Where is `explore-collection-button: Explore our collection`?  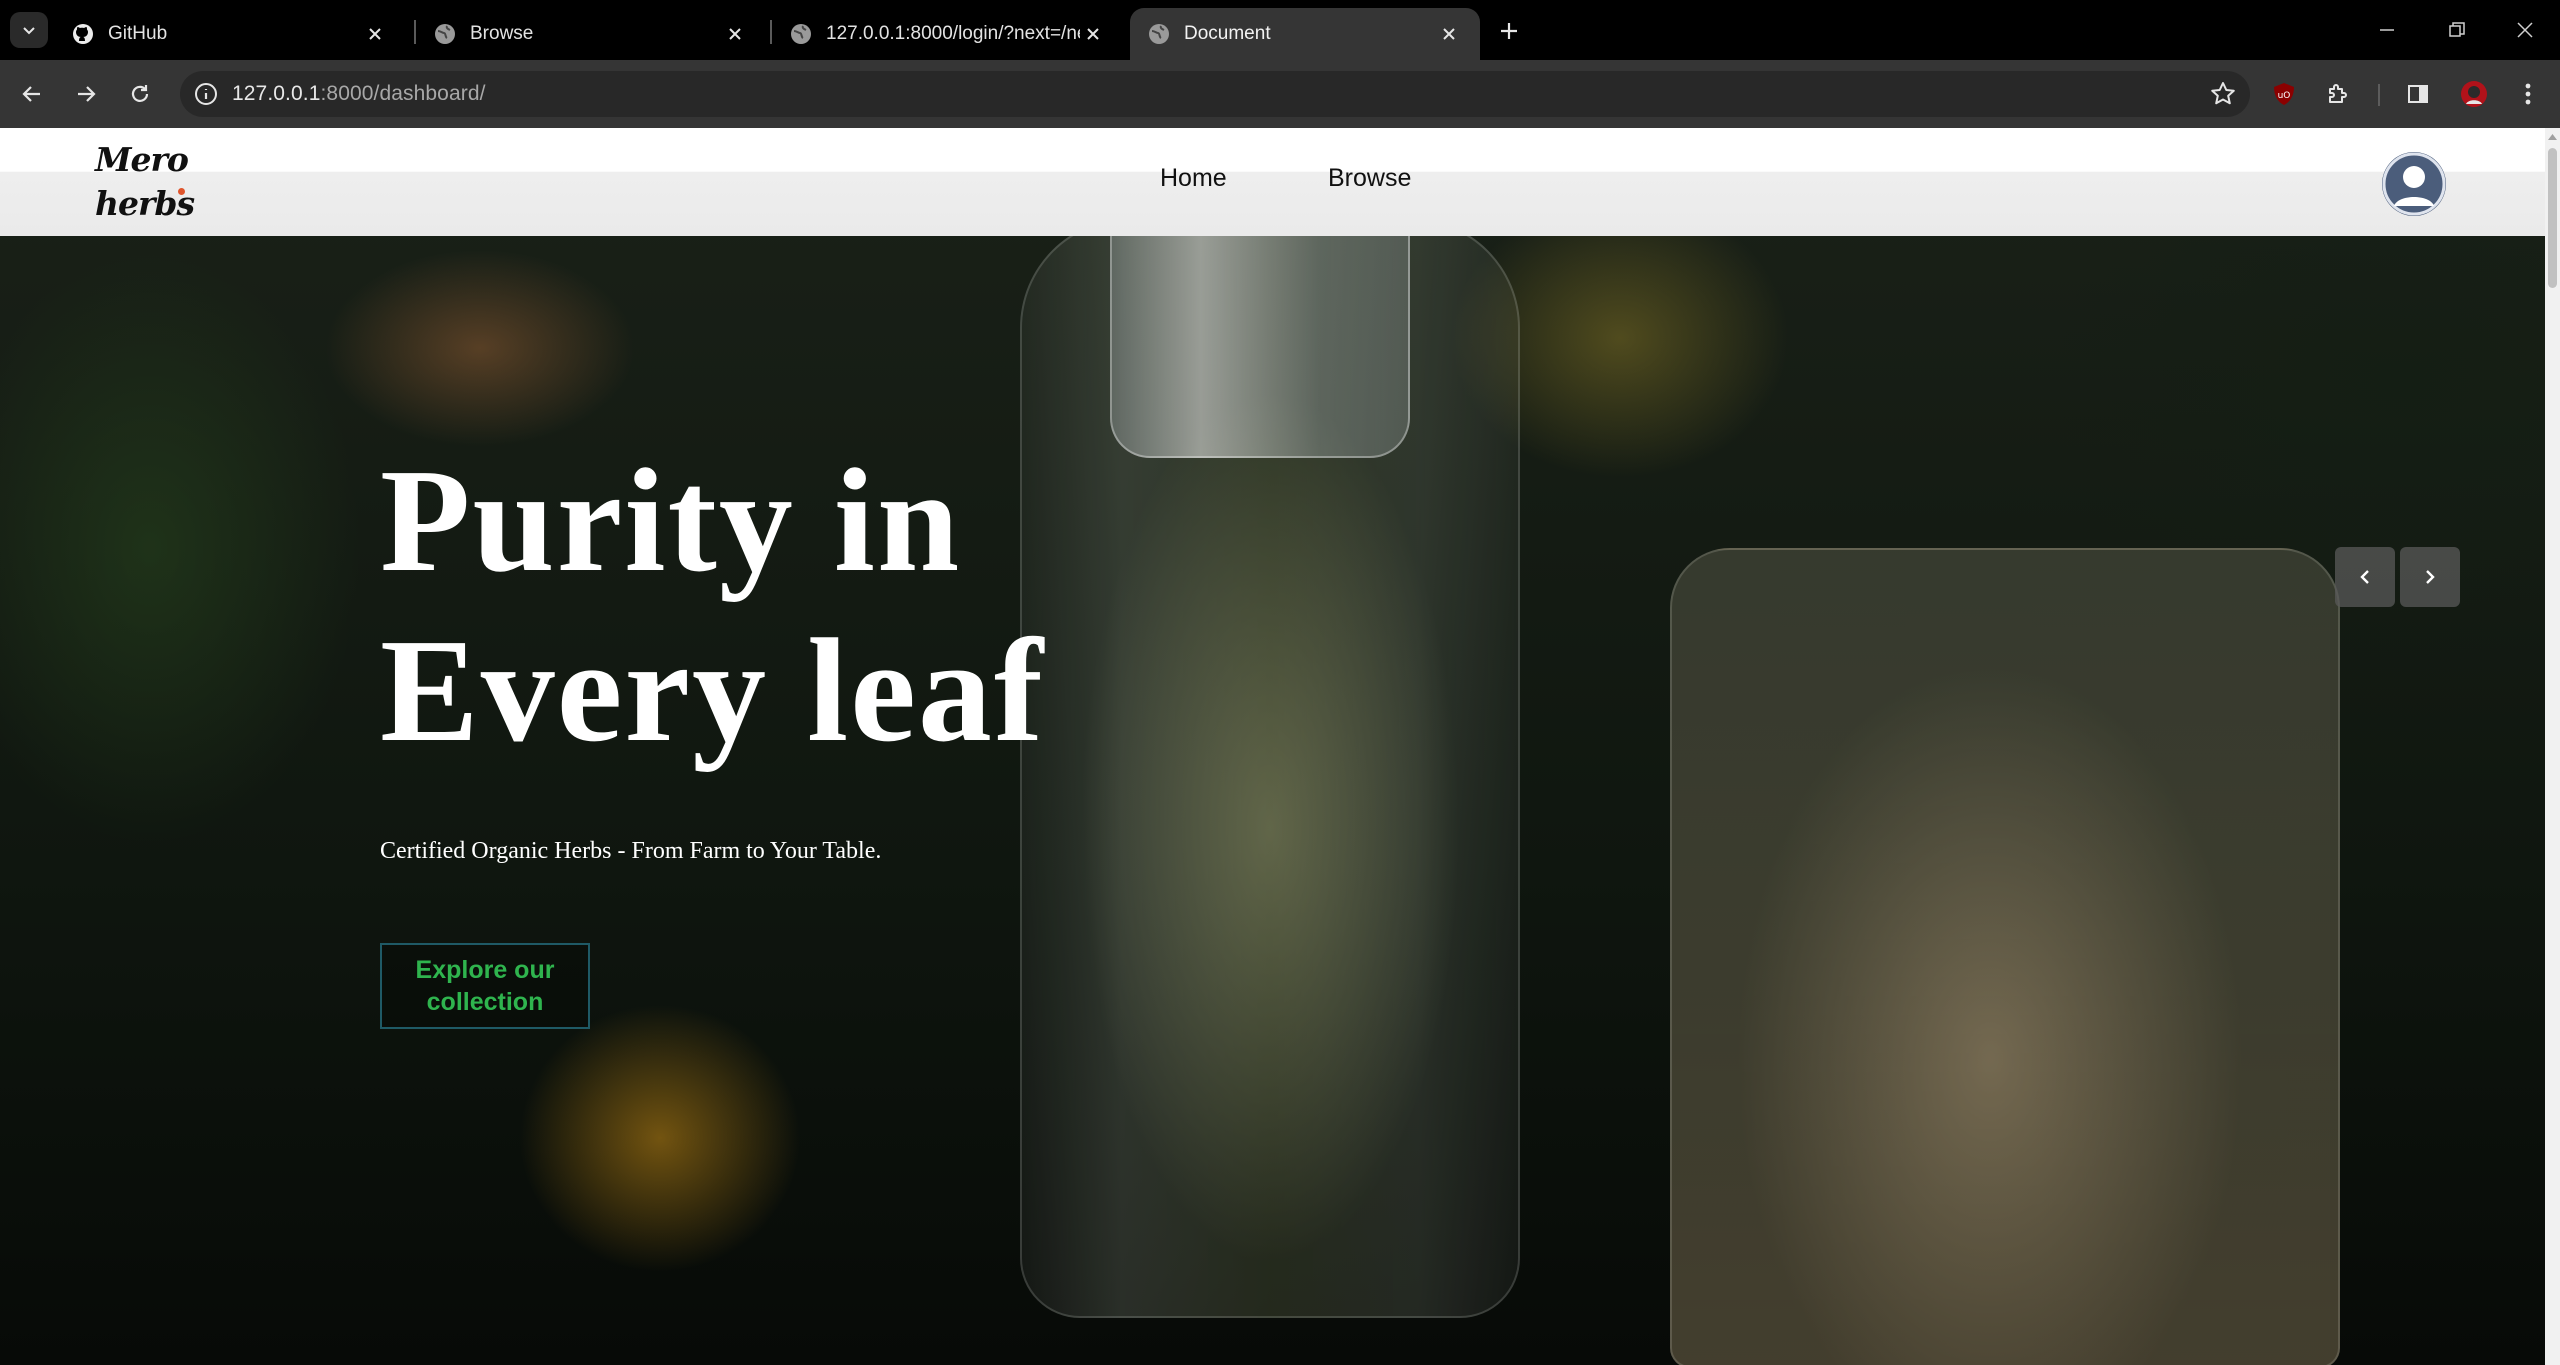
explore-collection-button: Explore our collection is located at coordinates (485, 986).